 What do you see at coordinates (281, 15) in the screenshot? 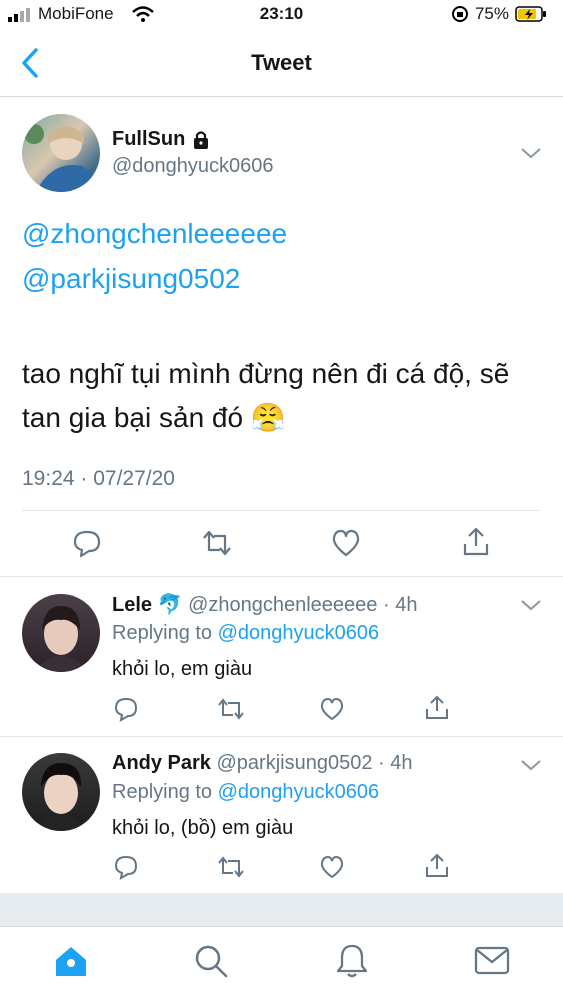
I see `status-bar: MobiFone 23:10 75%` at bounding box center [281, 15].